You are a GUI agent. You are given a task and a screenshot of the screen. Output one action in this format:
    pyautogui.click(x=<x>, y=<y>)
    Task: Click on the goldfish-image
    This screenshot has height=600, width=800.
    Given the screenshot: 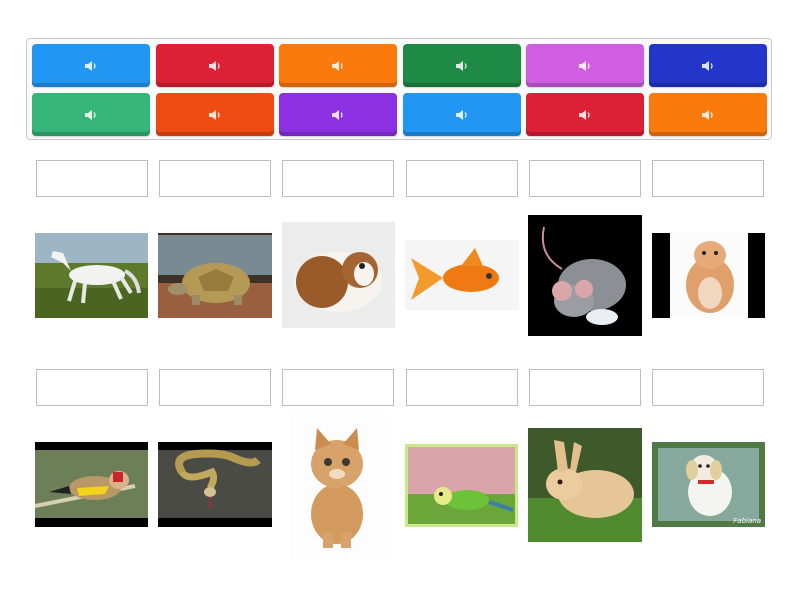 What is the action you would take?
    pyautogui.click(x=462, y=275)
    